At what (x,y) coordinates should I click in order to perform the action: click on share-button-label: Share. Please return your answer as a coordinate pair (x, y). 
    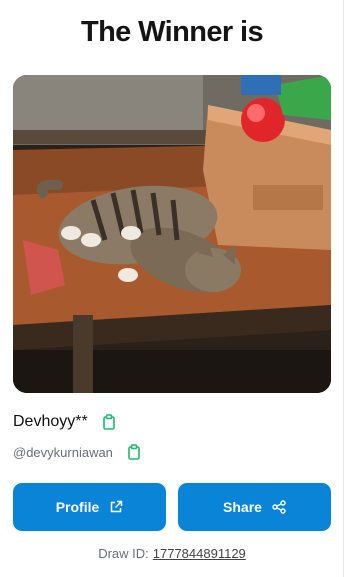
    Looking at the image, I should click on (242, 507).